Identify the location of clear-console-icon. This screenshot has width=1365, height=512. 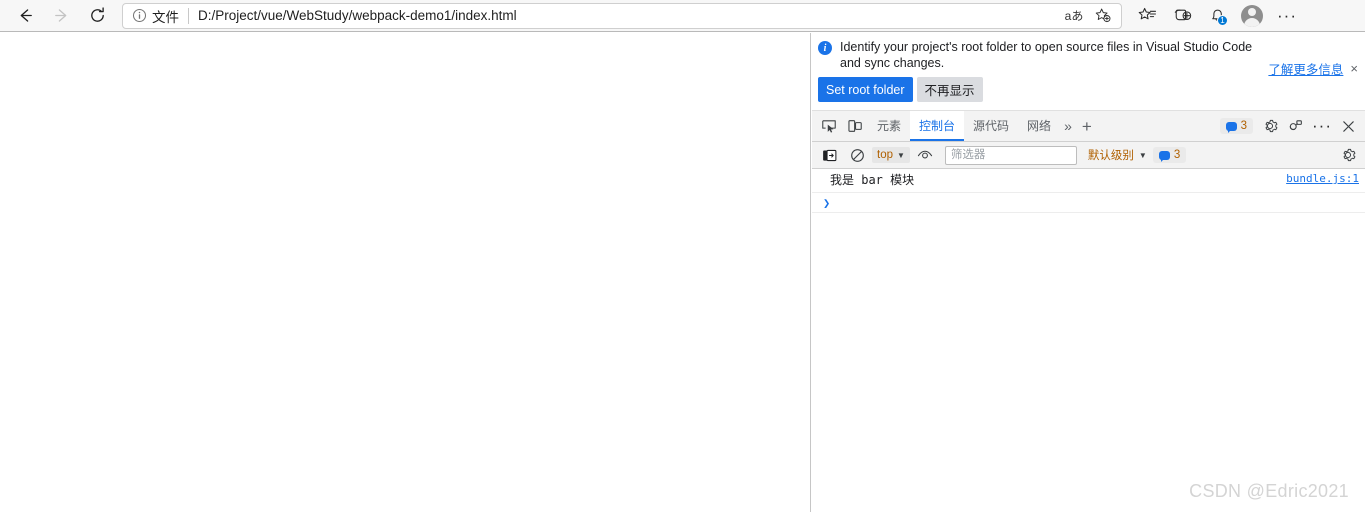
(857, 155).